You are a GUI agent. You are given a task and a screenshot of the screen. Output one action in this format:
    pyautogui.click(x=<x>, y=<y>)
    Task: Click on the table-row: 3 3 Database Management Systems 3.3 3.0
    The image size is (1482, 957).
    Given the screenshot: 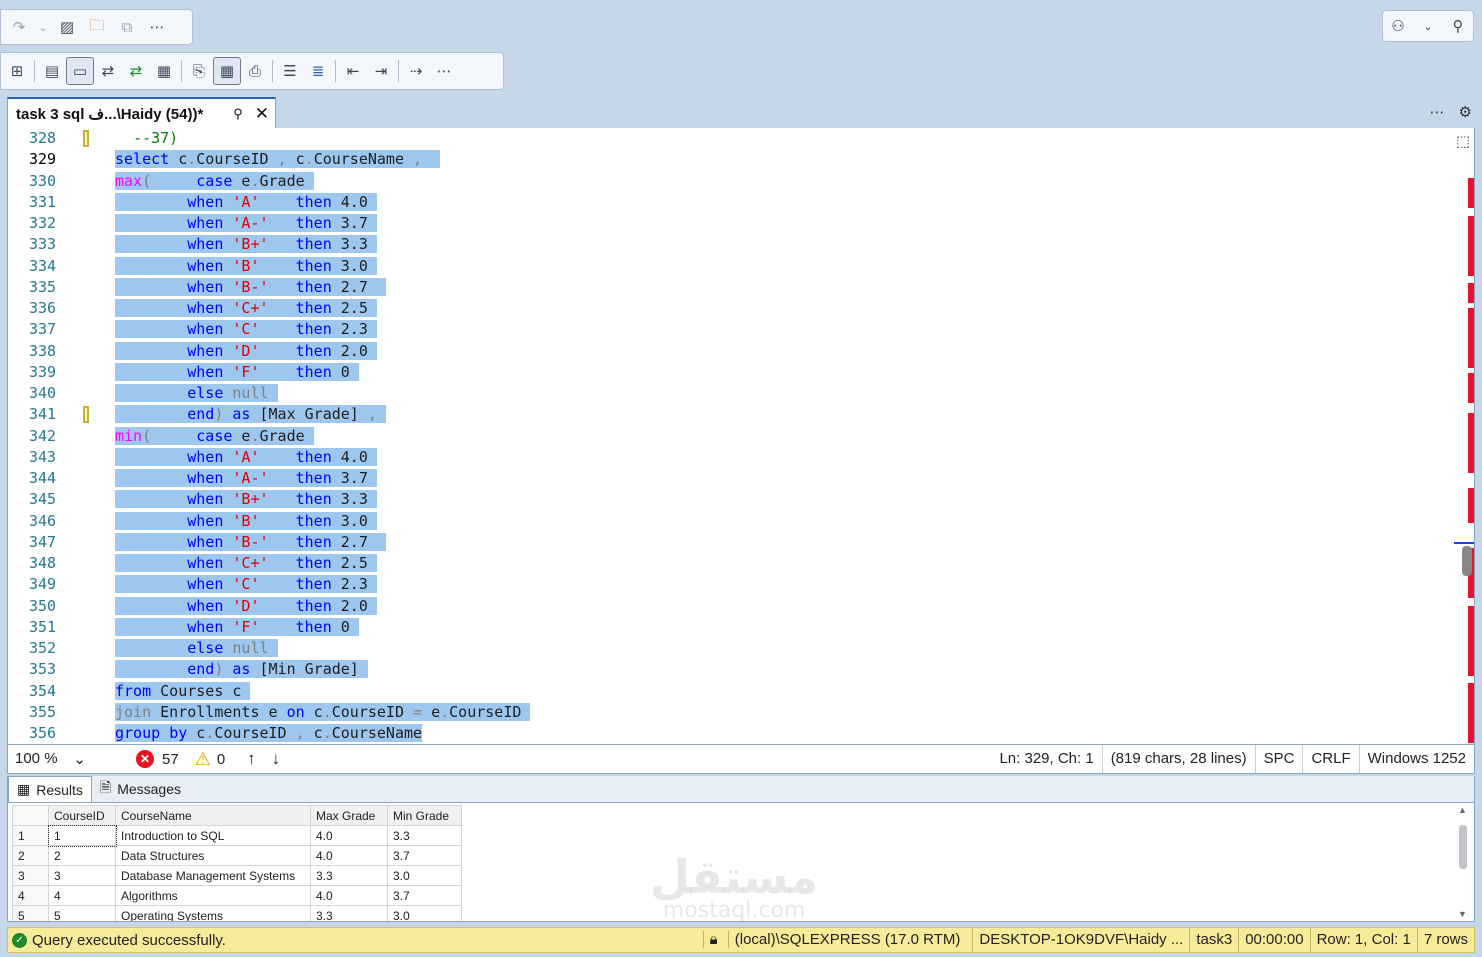 What is the action you would take?
    pyautogui.click(x=237, y=875)
    